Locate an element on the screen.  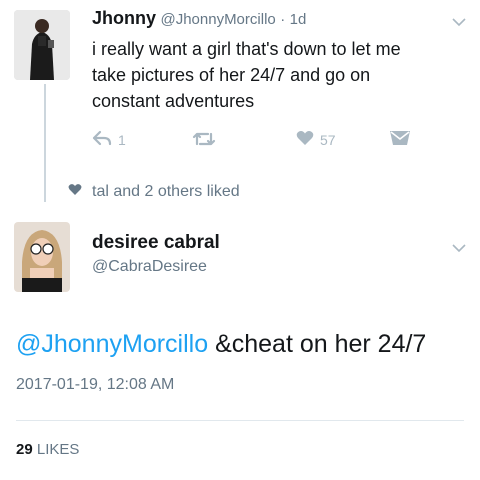
avatar-desiree is located at coordinates (42, 257).